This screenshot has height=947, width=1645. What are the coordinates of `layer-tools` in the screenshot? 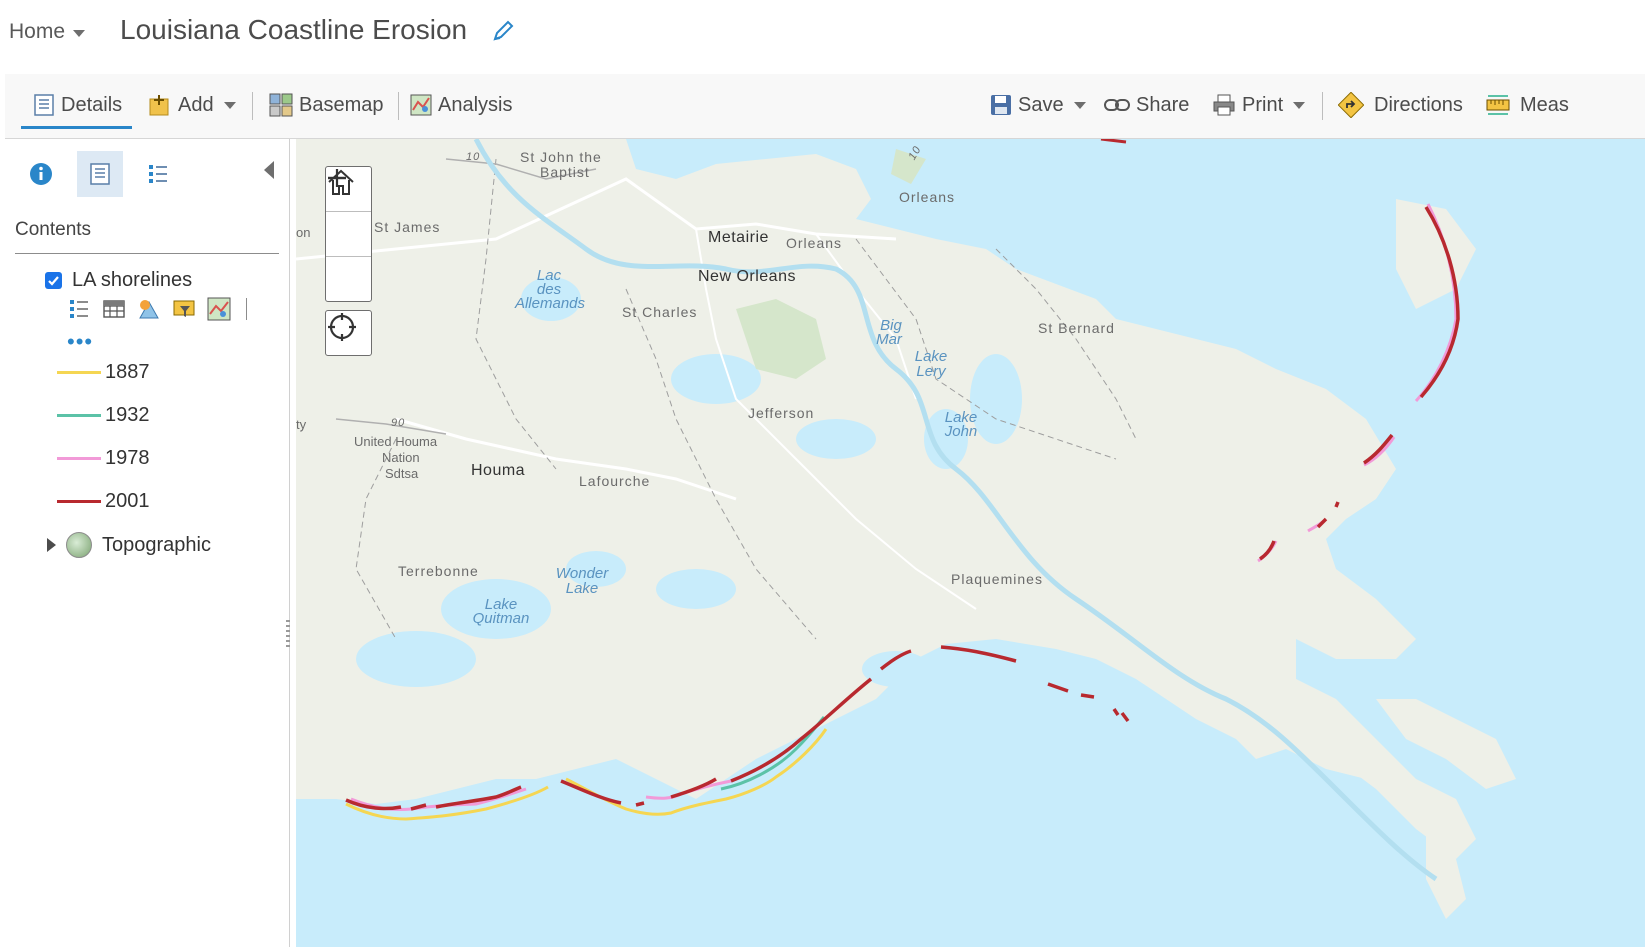 It's located at (157, 309).